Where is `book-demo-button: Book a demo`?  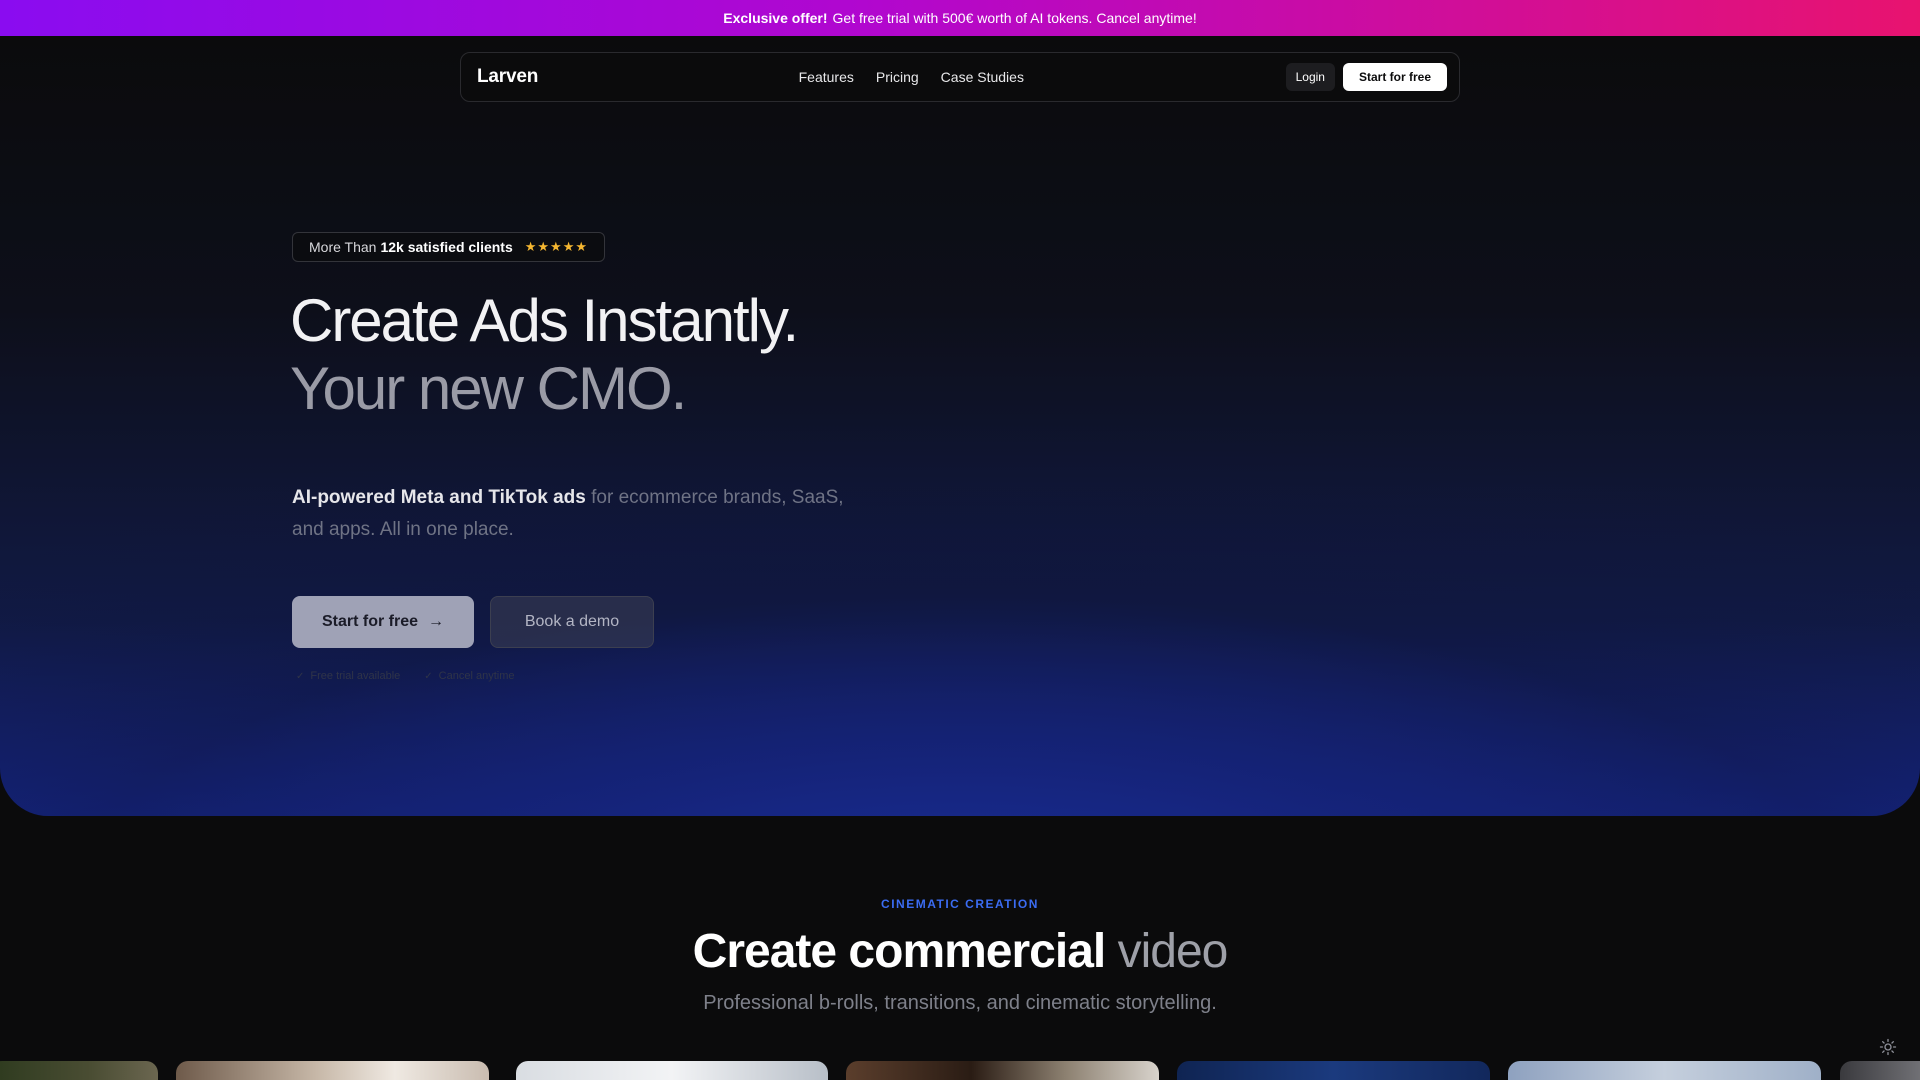 book-demo-button: Book a demo is located at coordinates (572, 622).